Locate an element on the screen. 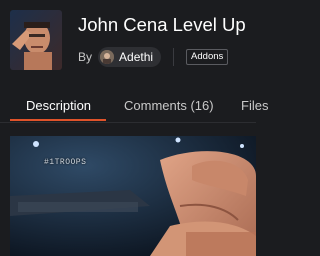 The height and width of the screenshot is (256, 320). avatar-icon is located at coordinates (107, 57).